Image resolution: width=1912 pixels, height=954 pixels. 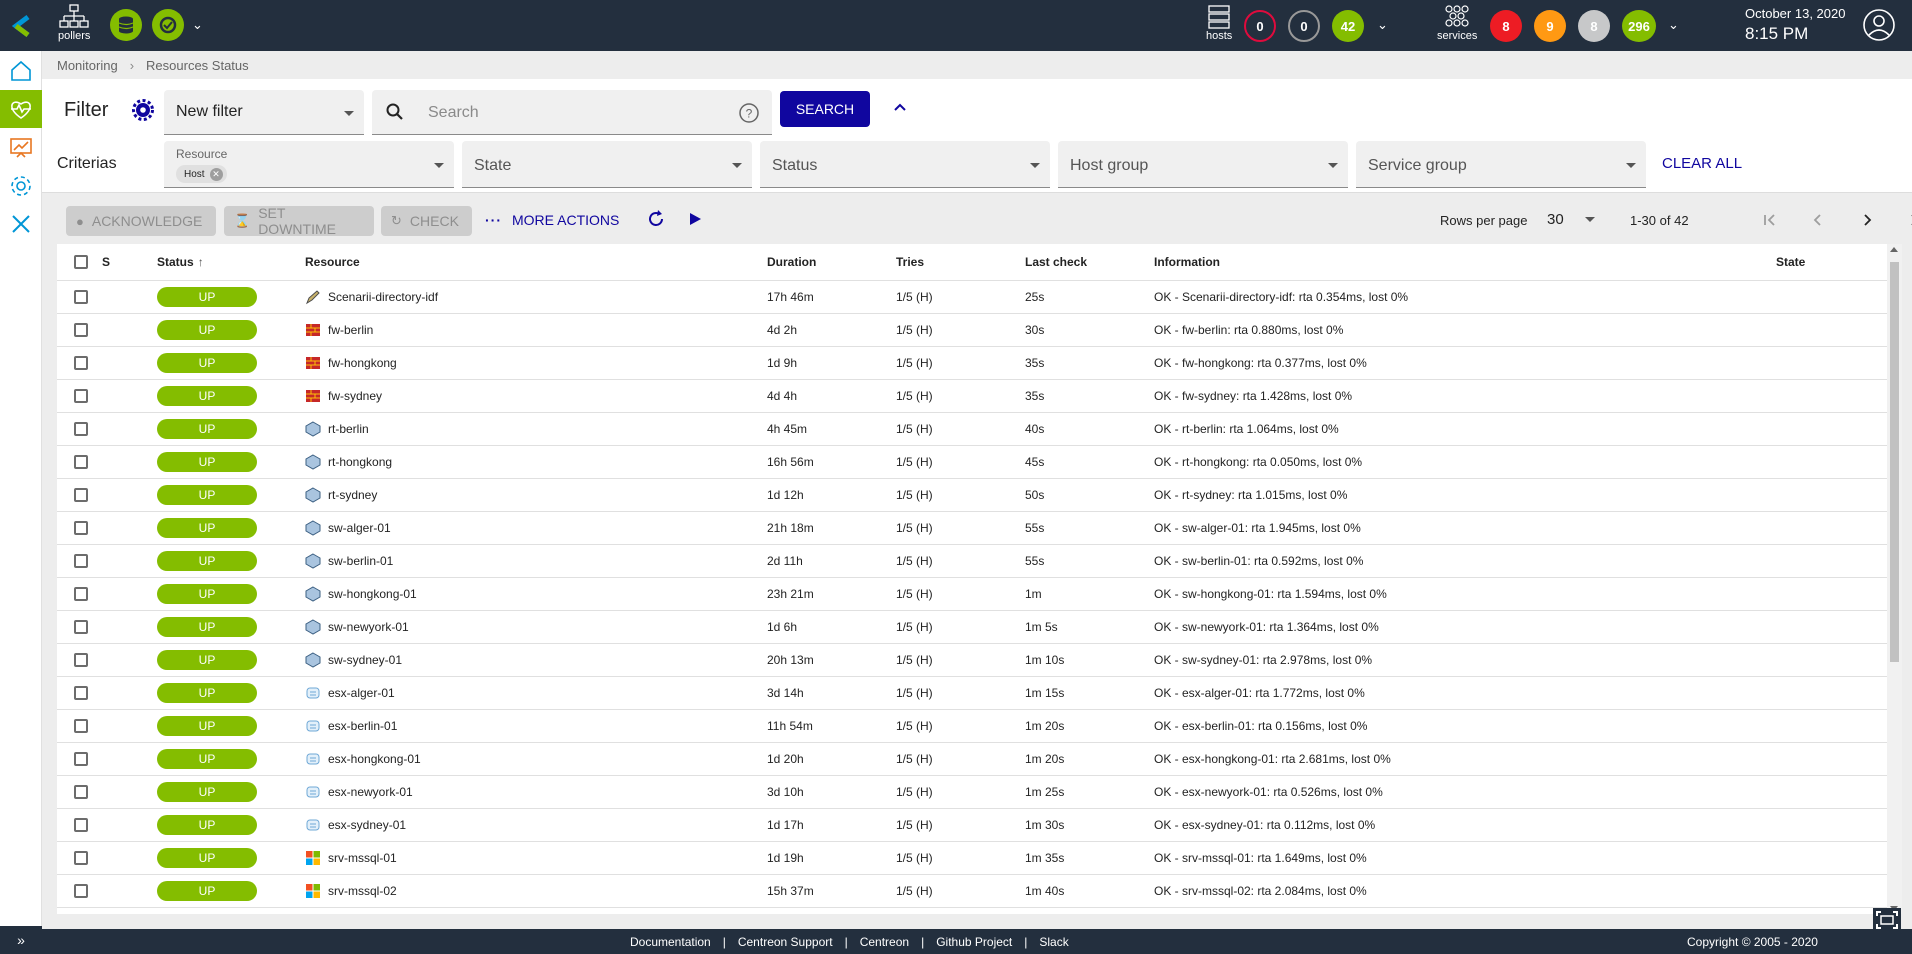 What do you see at coordinates (168, 25) in the screenshot?
I see `poller-latency-icon` at bounding box center [168, 25].